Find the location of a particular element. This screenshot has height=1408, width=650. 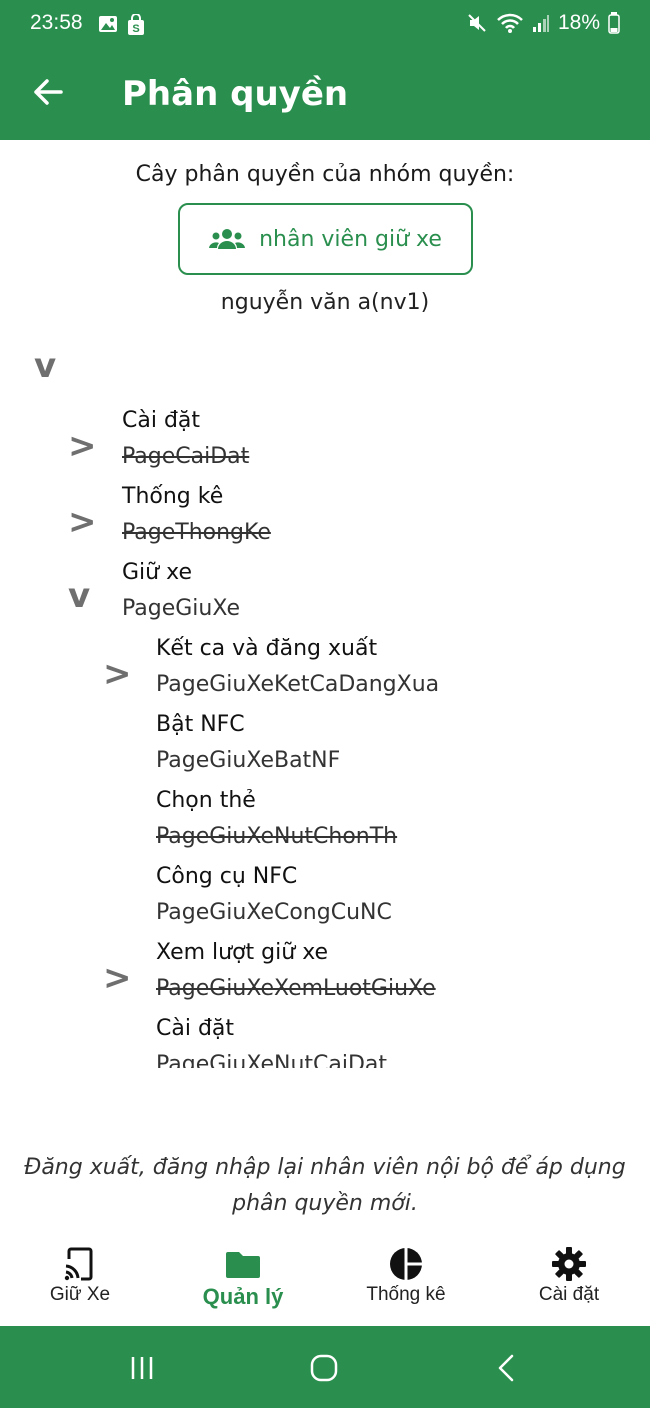

tree-node-title: Kết ca và đăng xuất is located at coordinates (266, 648).